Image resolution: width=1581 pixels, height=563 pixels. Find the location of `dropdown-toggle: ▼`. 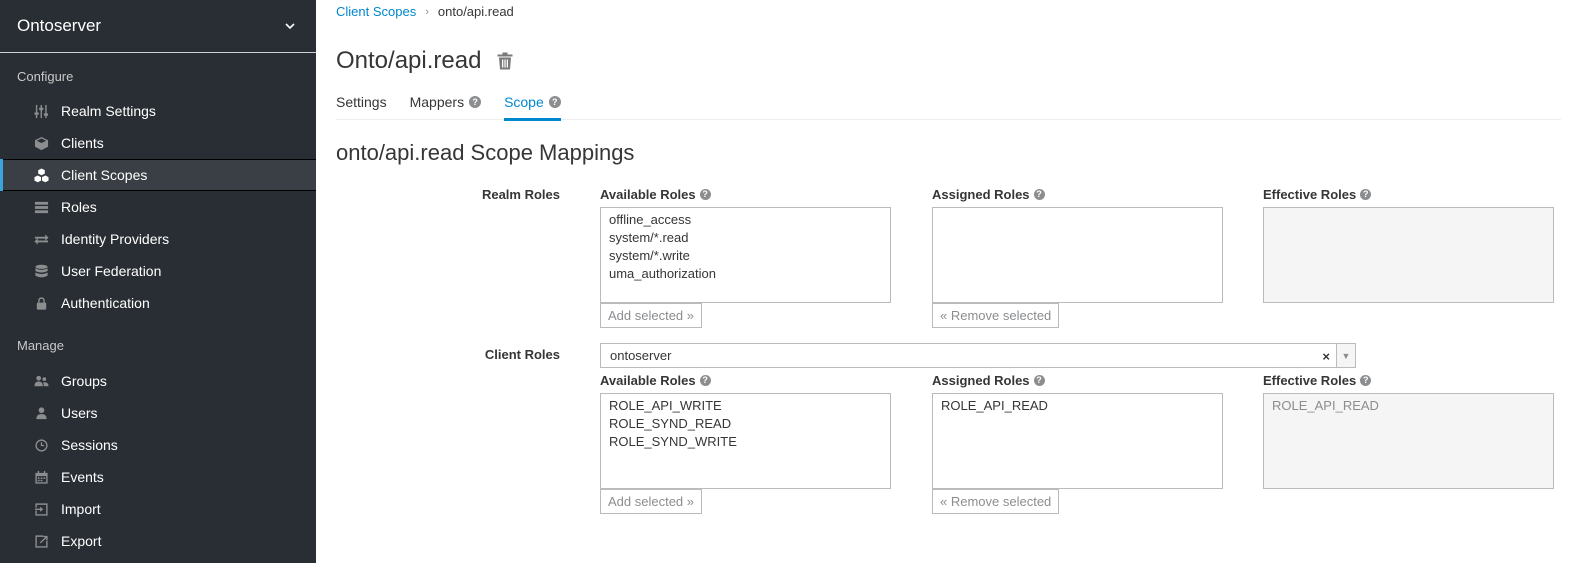

dropdown-toggle: ▼ is located at coordinates (1345, 355).